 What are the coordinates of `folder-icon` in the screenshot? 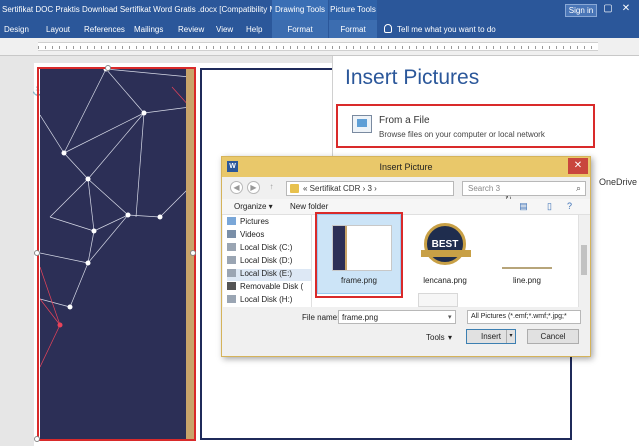 It's located at (294, 188).